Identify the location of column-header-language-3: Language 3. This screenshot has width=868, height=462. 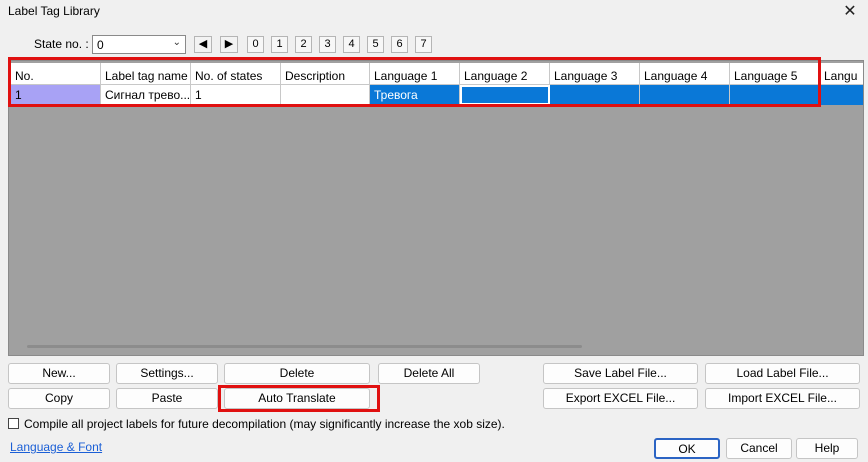
(595, 74).